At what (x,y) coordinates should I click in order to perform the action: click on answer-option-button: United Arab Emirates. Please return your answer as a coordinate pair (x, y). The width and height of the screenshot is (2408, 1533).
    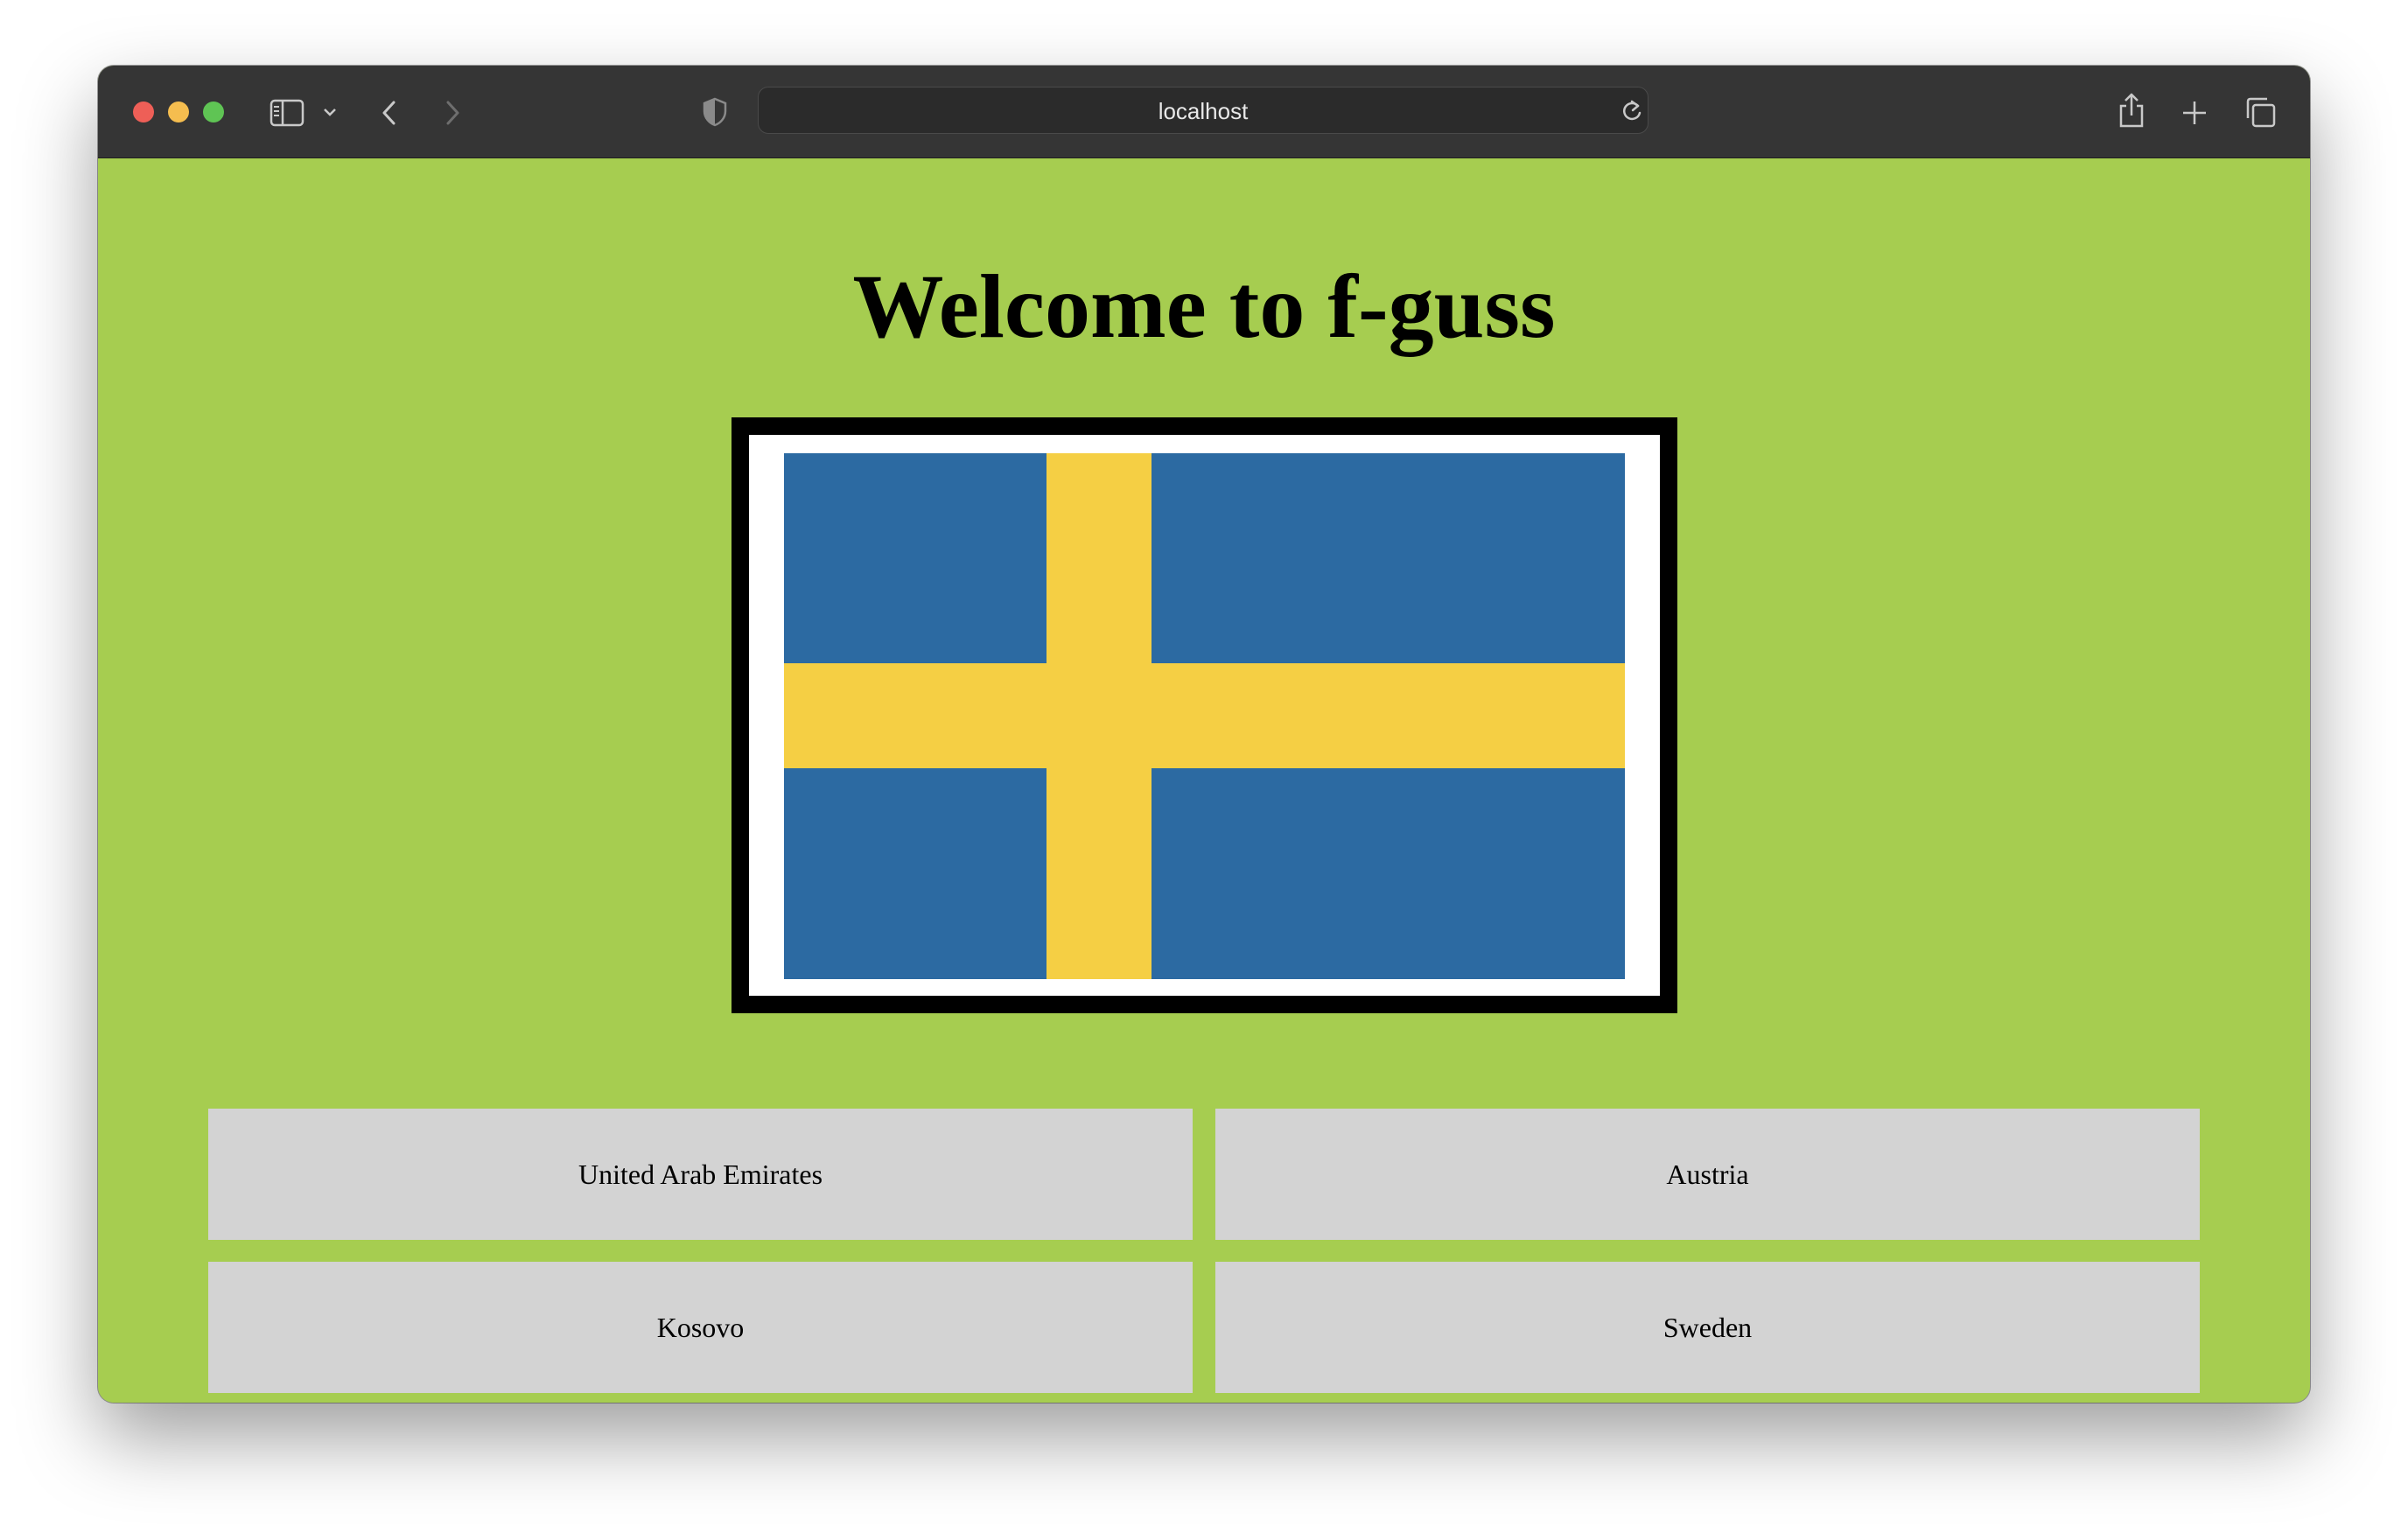
    Looking at the image, I should click on (700, 1174).